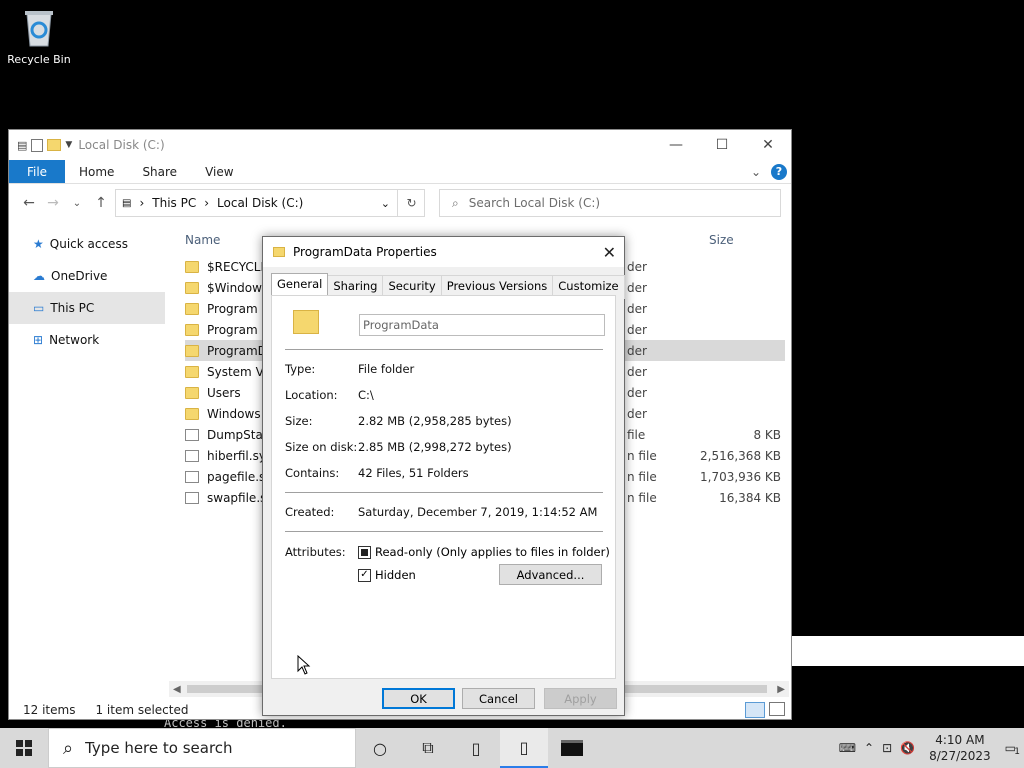  Describe the element at coordinates (96, 171) in the screenshot. I see `ribbon-tab-home: Home` at that location.